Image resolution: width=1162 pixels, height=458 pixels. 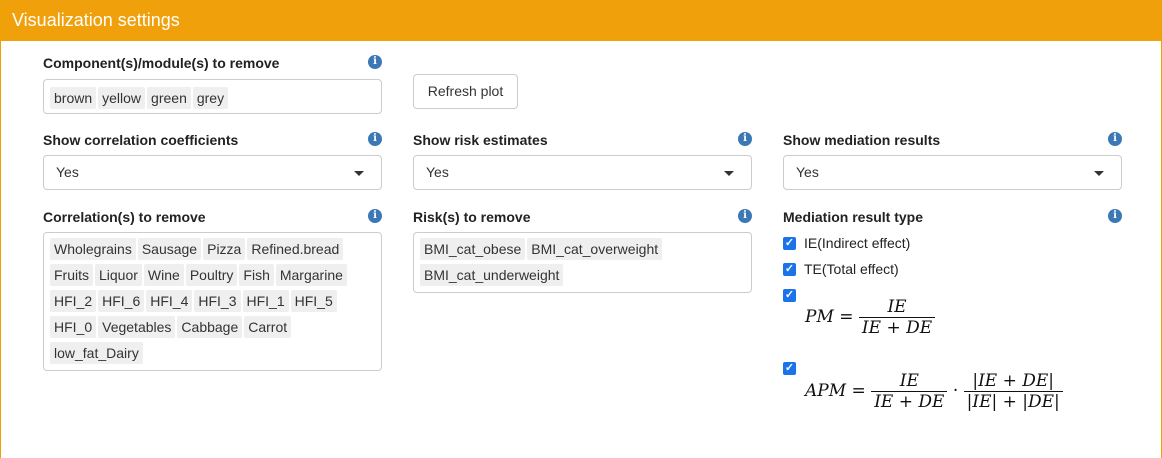 What do you see at coordinates (465, 91) in the screenshot?
I see `refresh-plot-button: Refresh plot` at bounding box center [465, 91].